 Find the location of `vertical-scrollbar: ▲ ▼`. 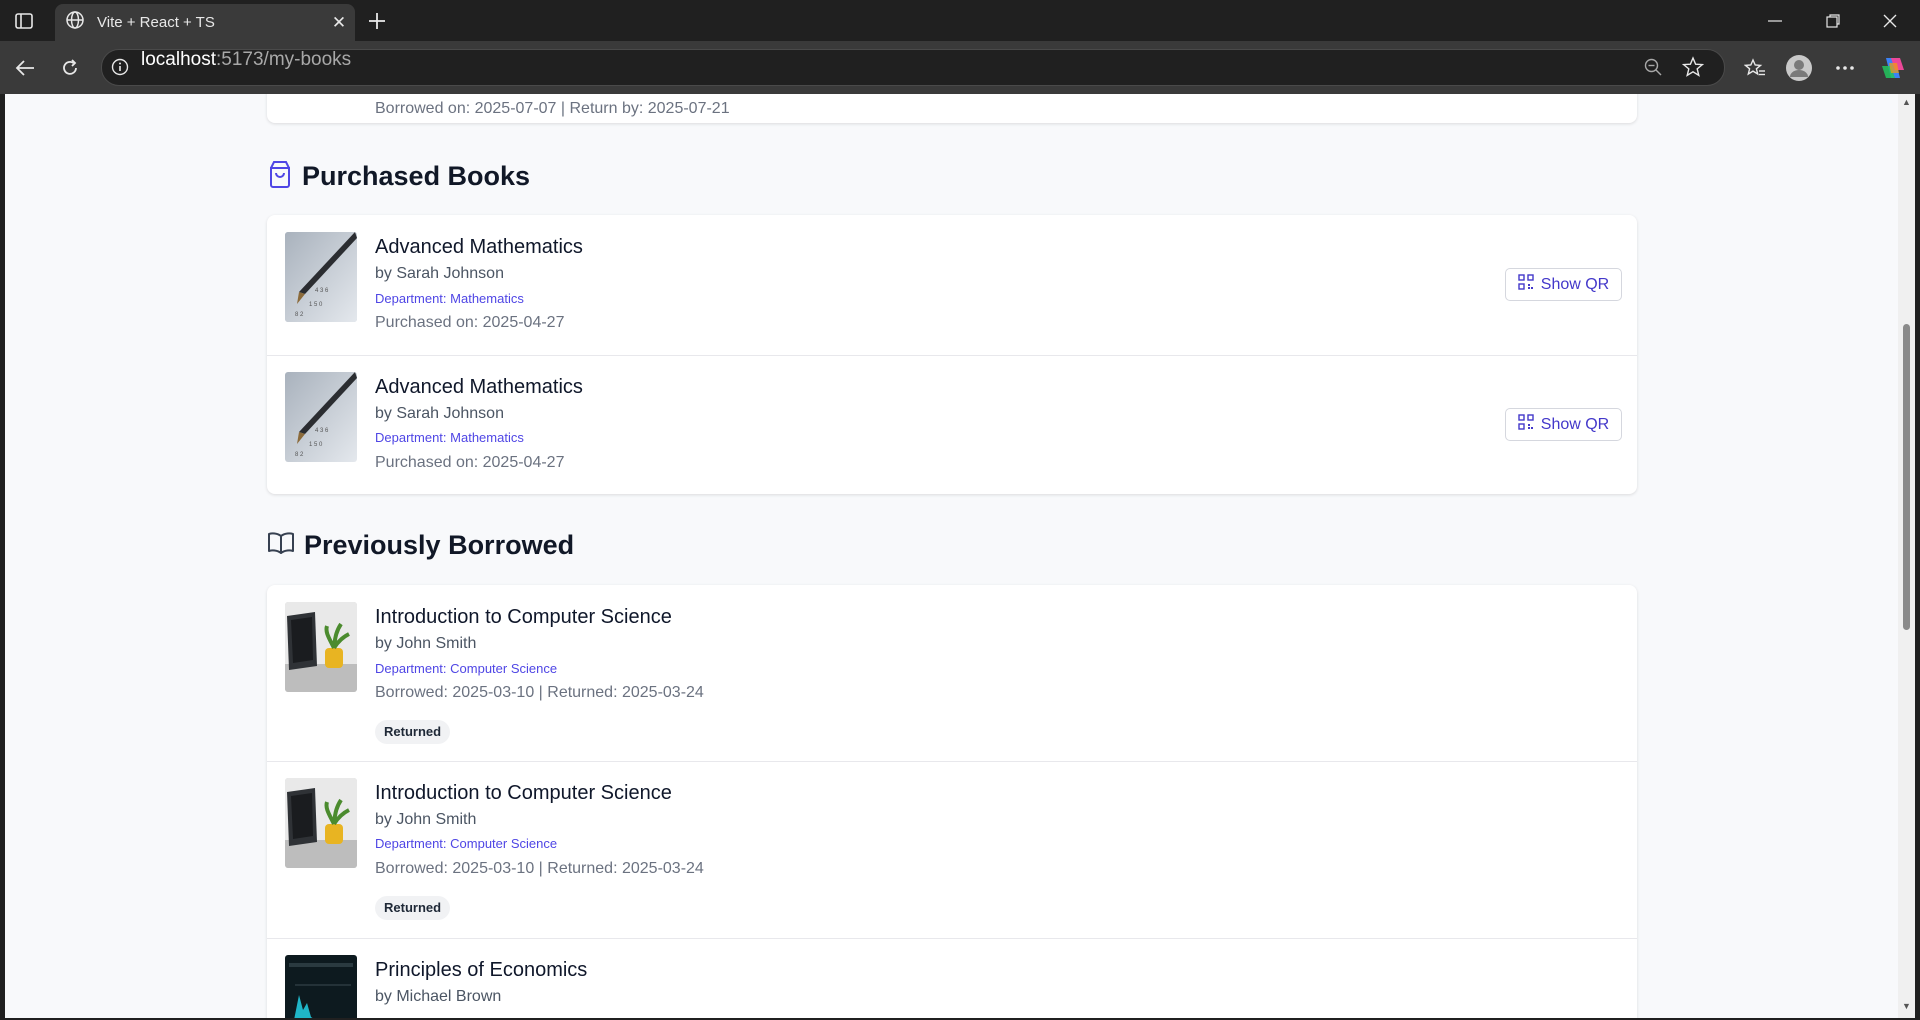

vertical-scrollbar: ▲ ▼ is located at coordinates (1906, 556).